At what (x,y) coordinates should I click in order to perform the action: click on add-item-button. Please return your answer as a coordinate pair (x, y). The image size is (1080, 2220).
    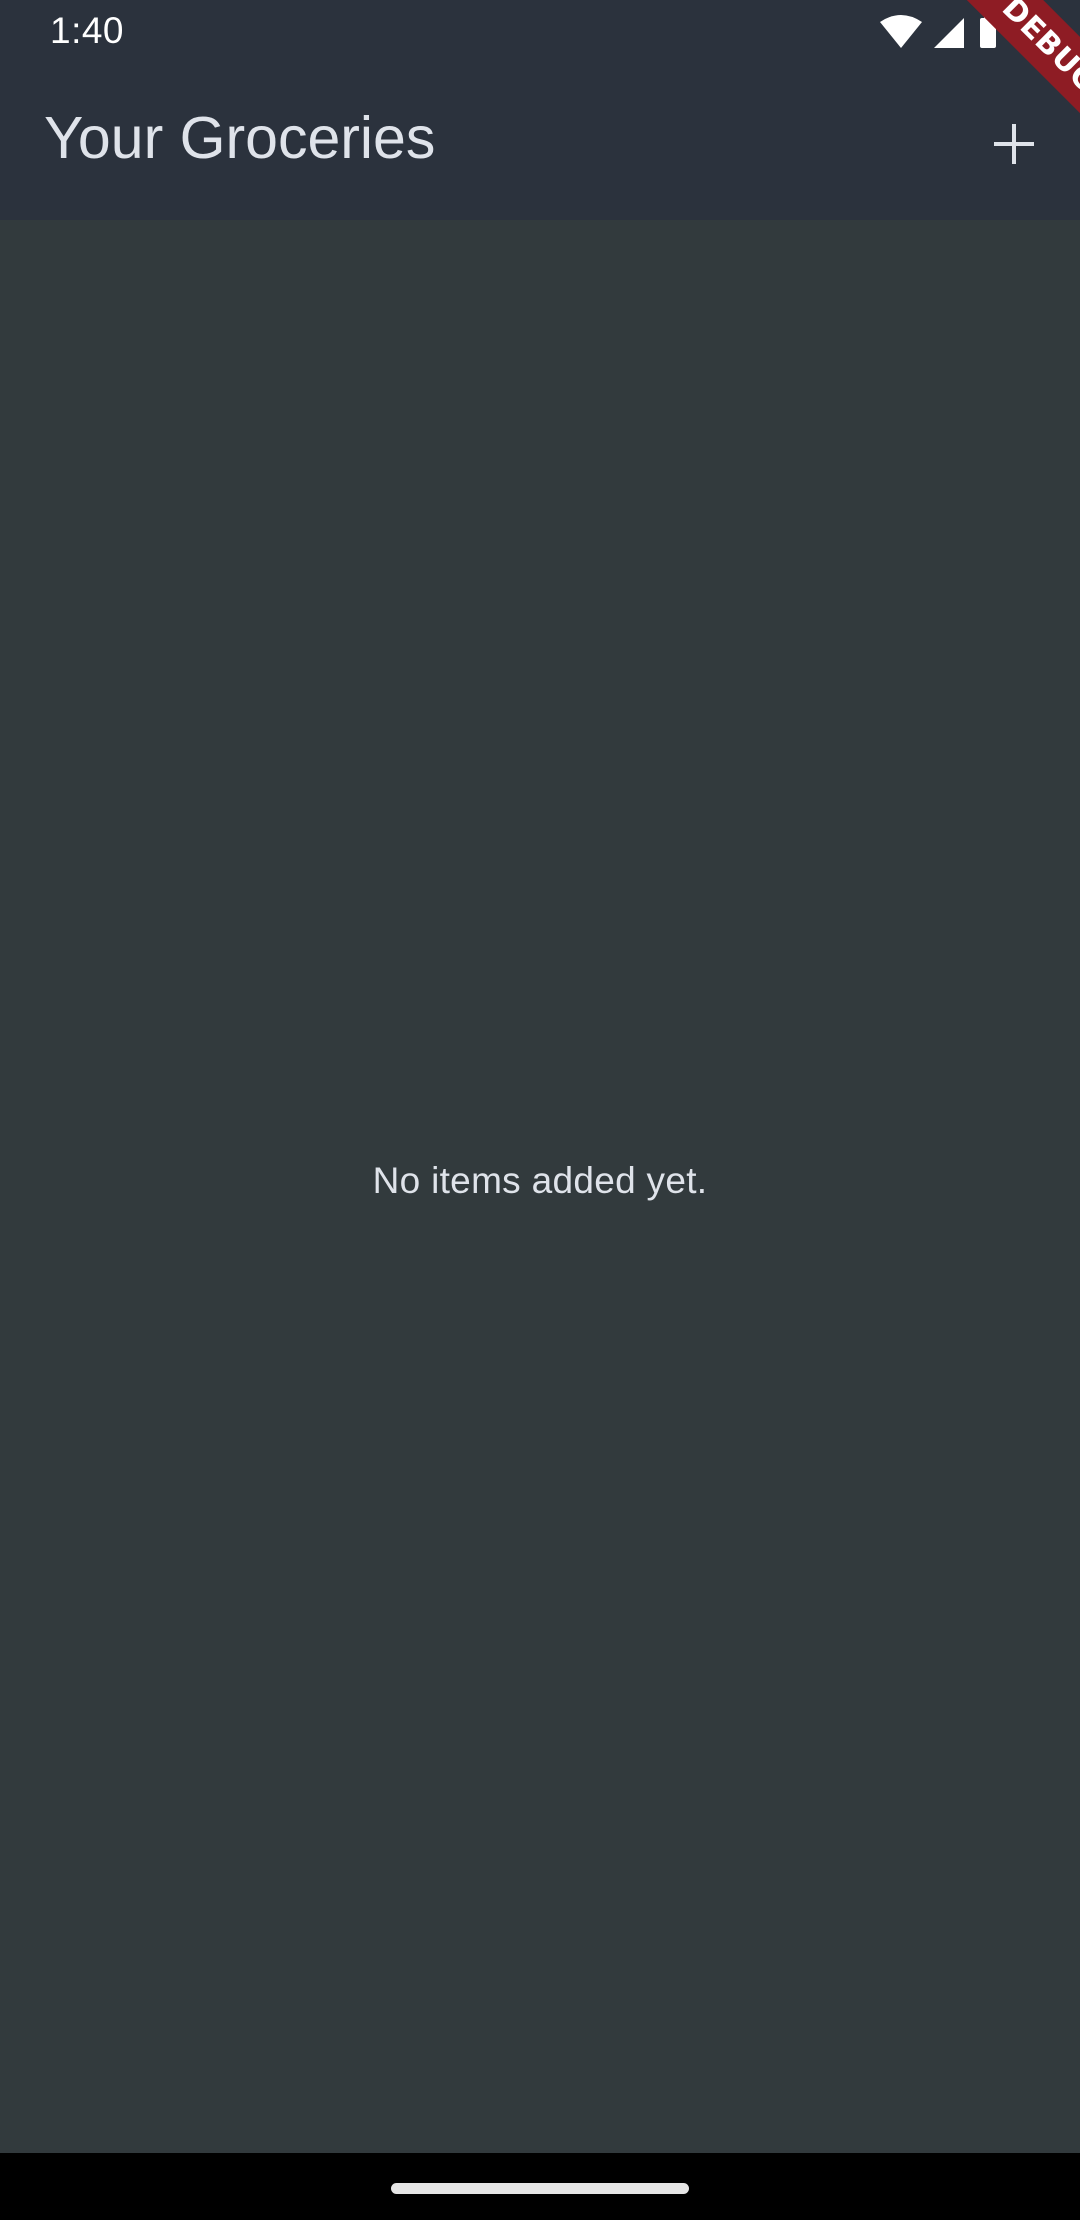
    Looking at the image, I should click on (1014, 144).